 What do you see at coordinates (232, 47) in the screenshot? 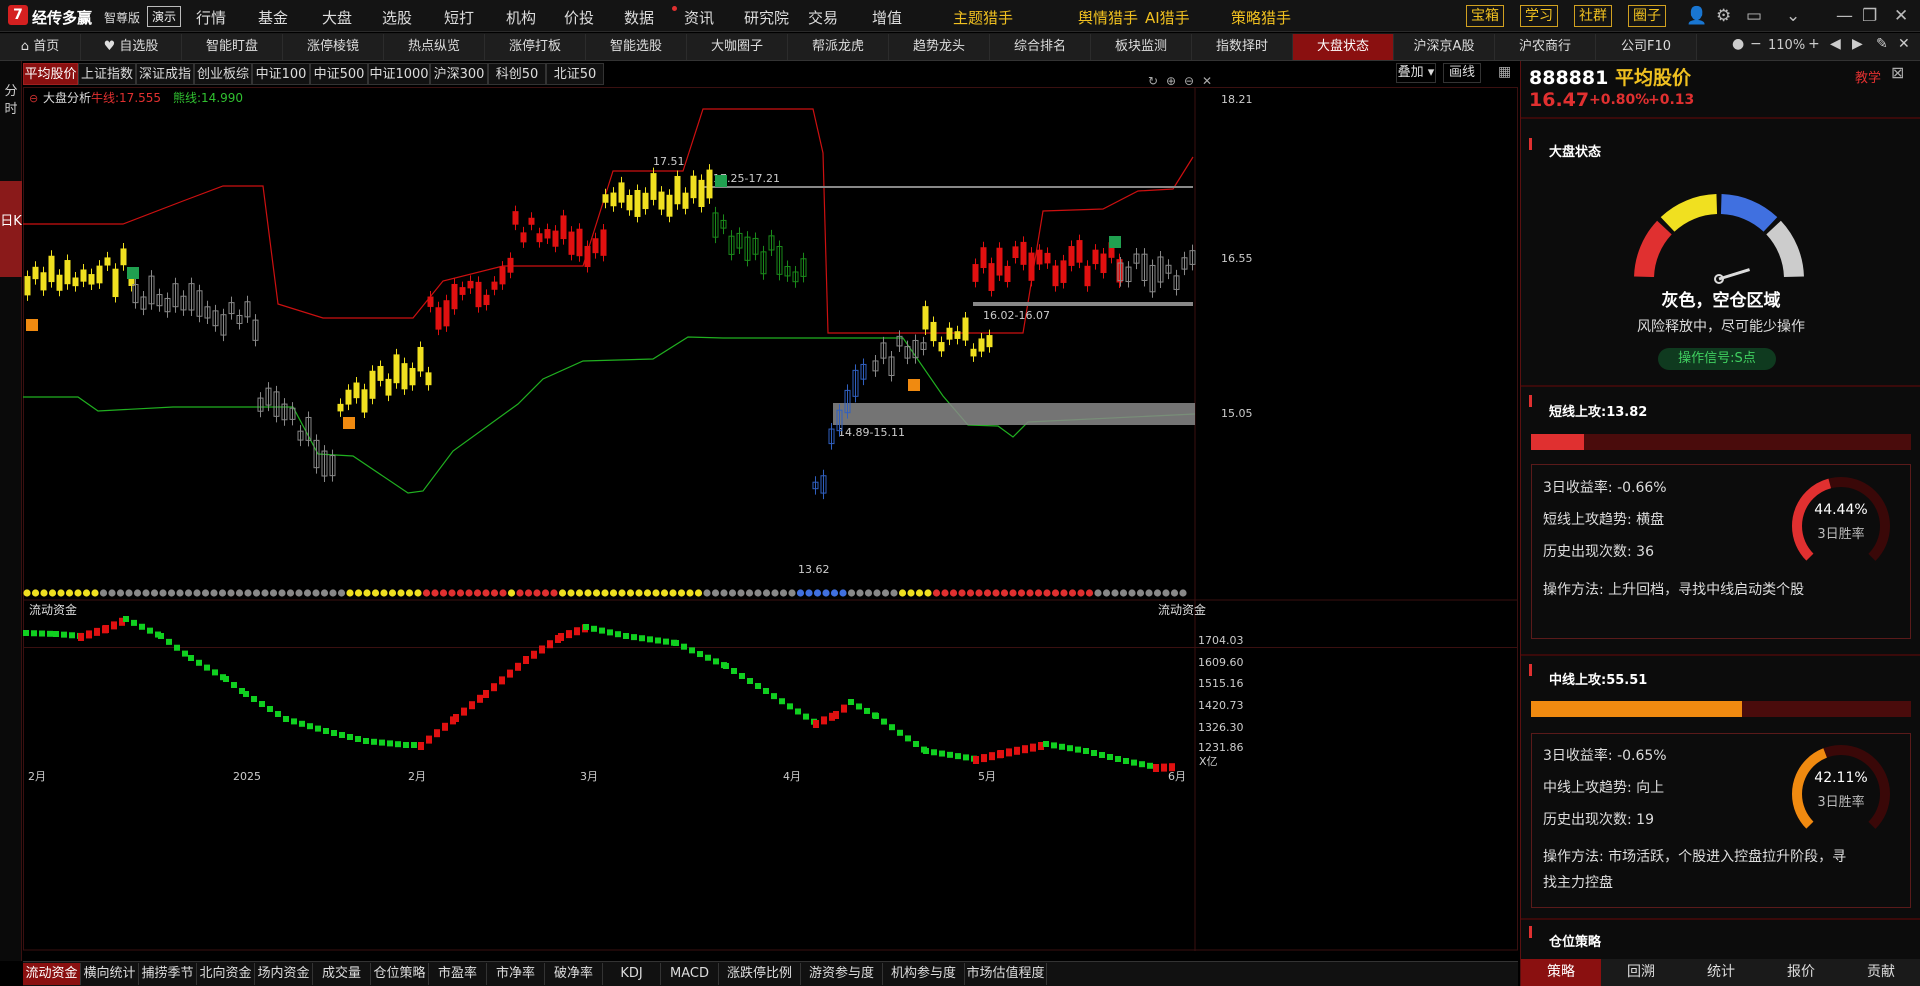
I see `tab-2: 智能盯盘` at bounding box center [232, 47].